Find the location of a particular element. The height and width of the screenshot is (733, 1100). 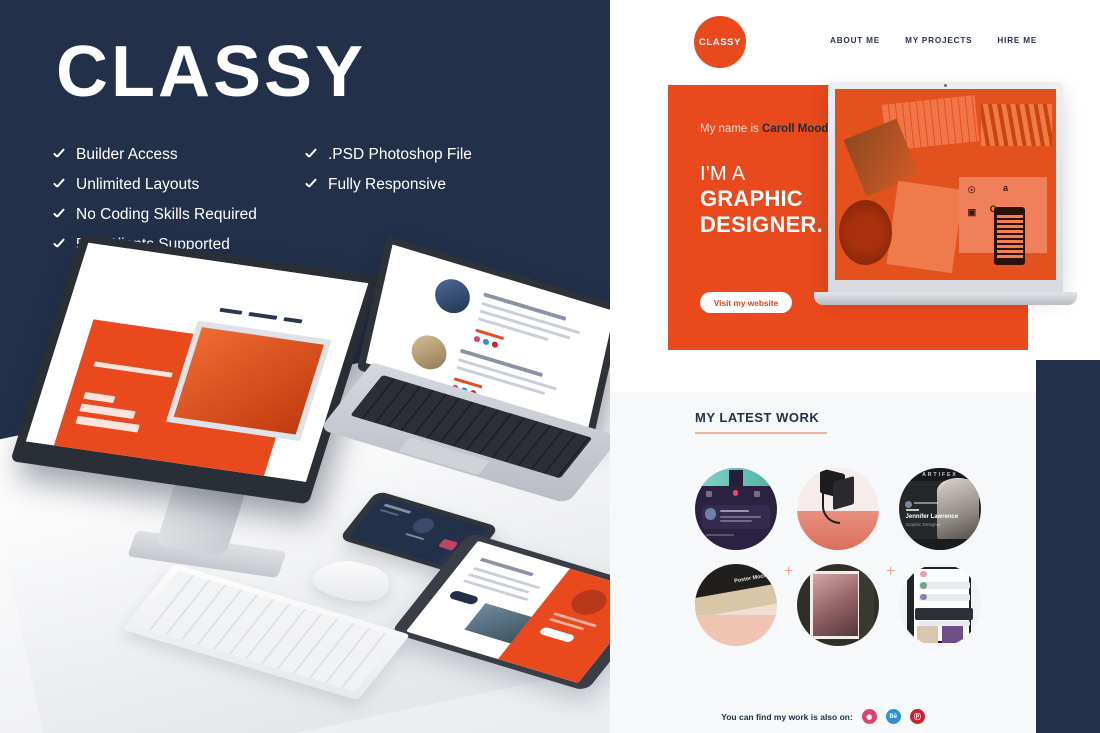

main-nav: ABOUT ME MY PROJECTS HIRE ME is located at coordinates (933, 40).